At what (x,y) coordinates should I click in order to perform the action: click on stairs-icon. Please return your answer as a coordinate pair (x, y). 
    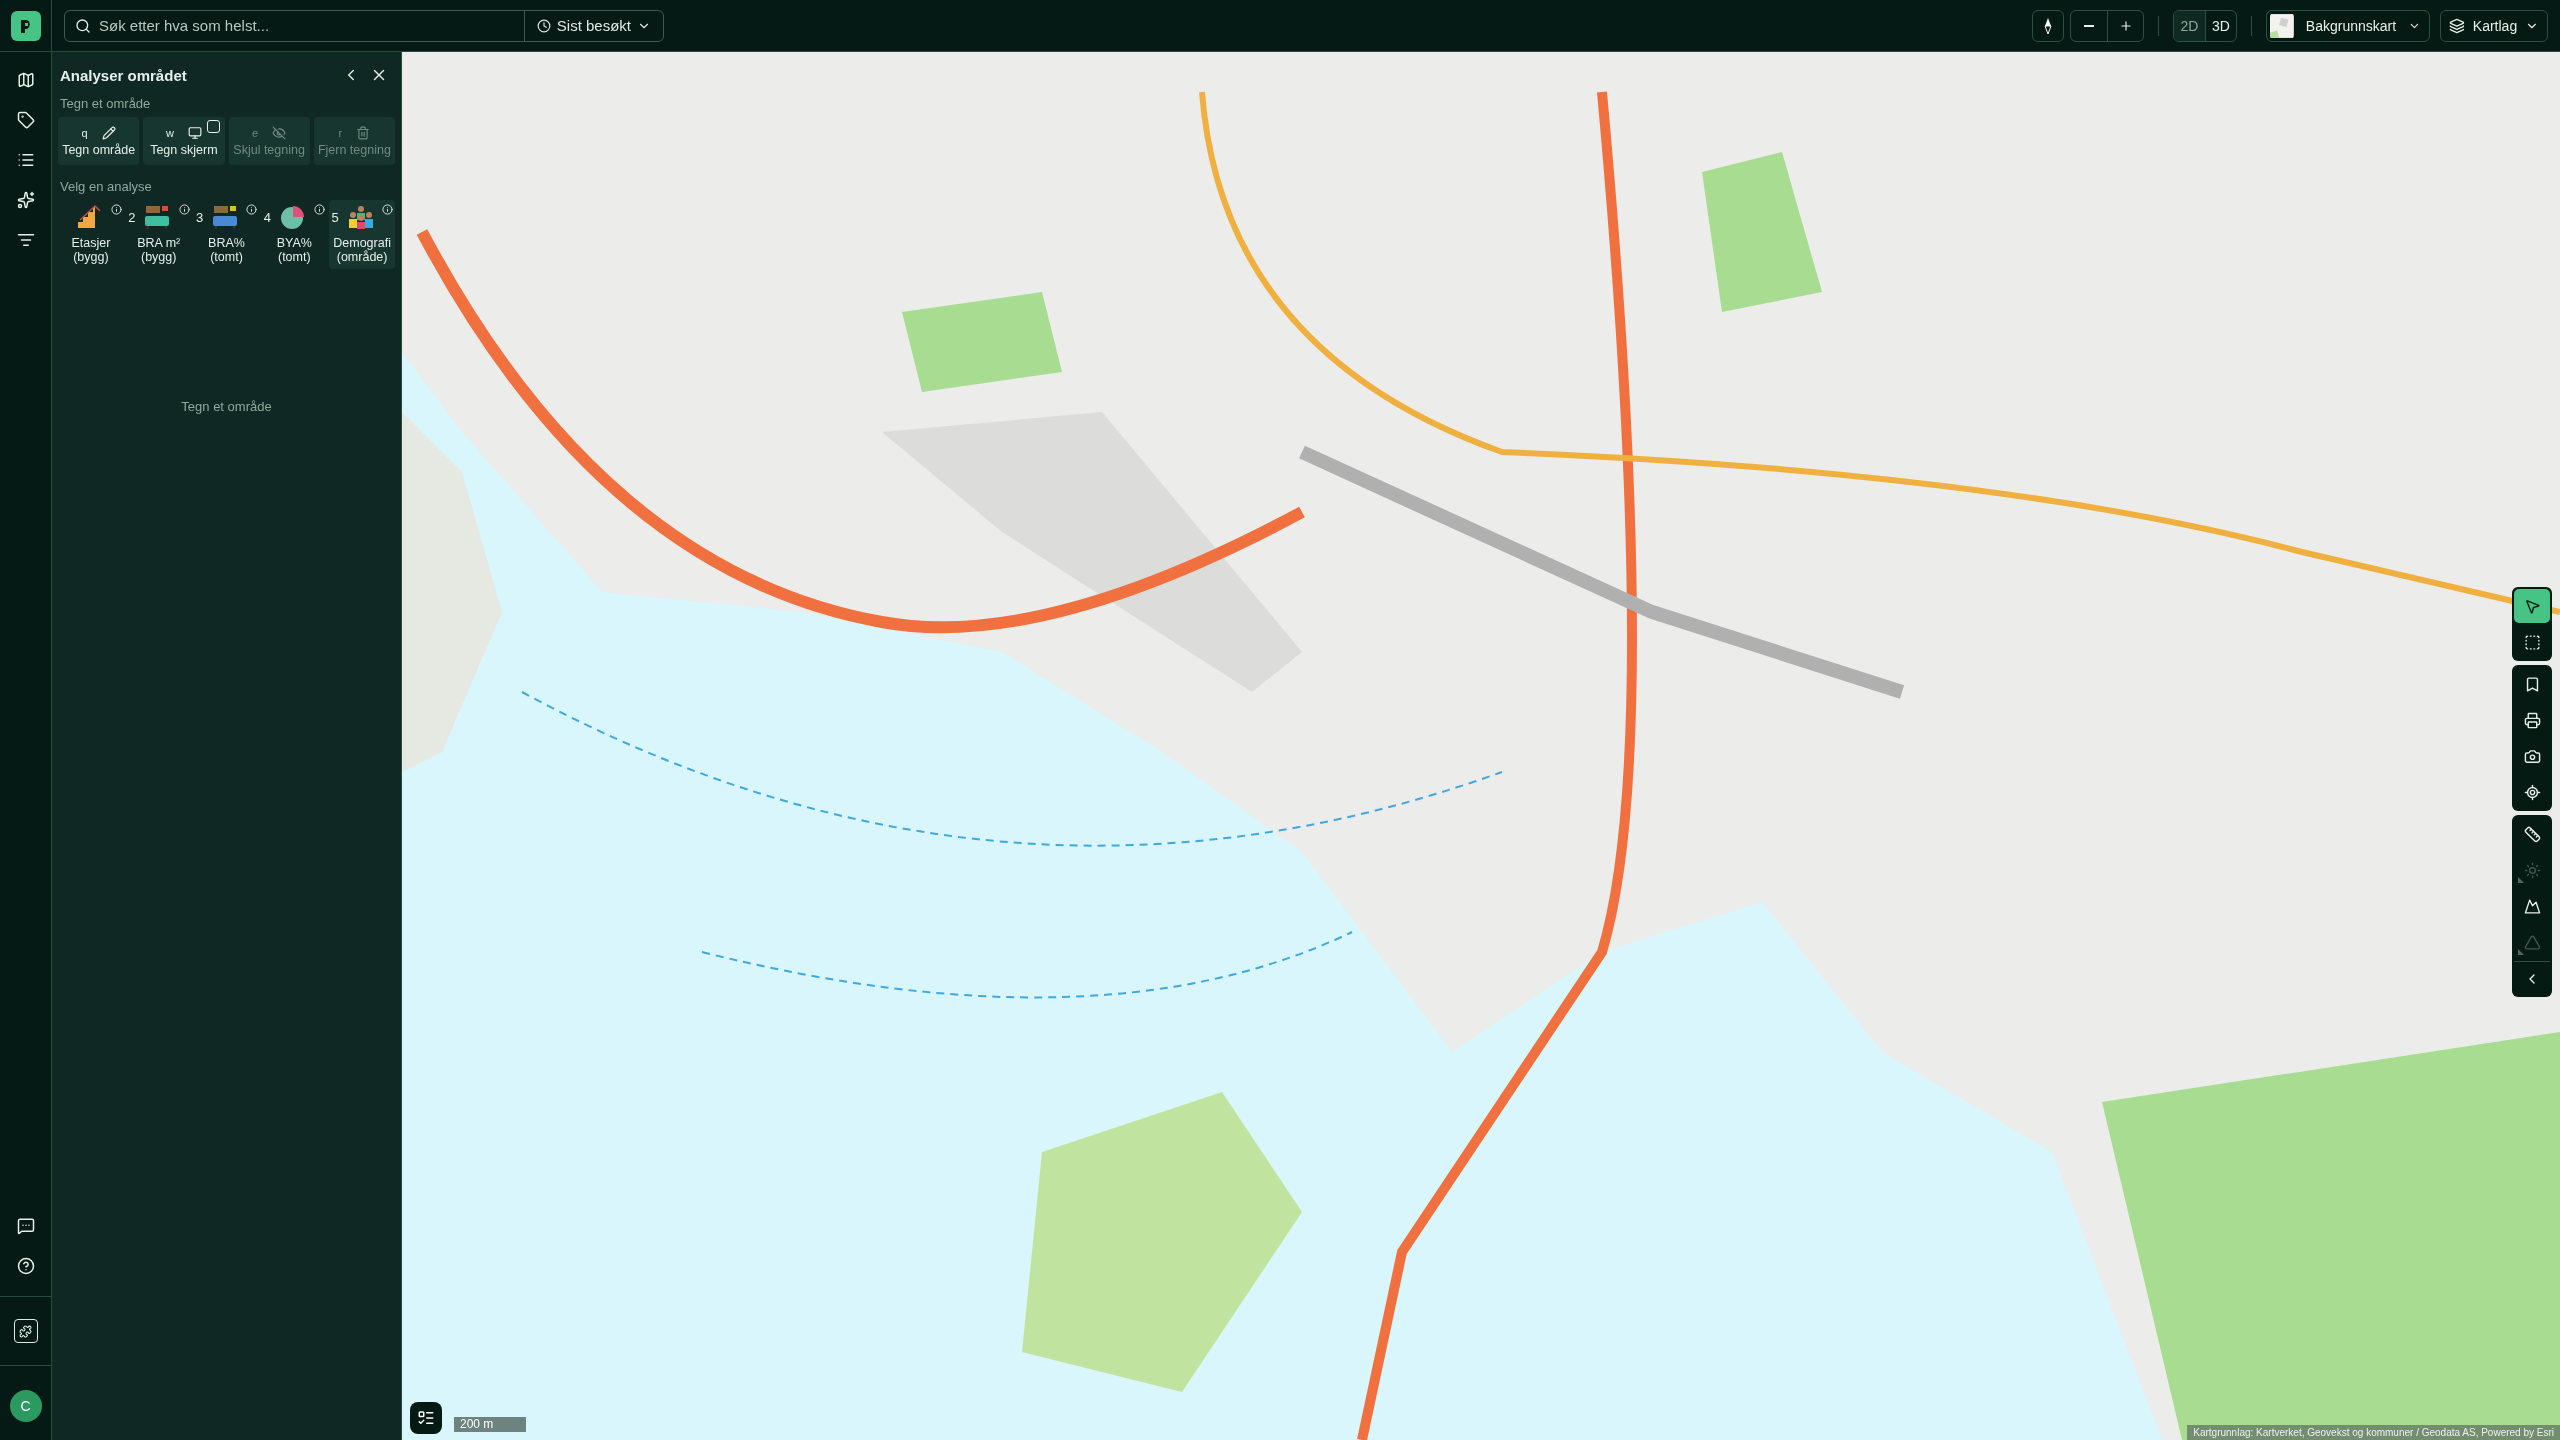
    Looking at the image, I should click on (89, 217).